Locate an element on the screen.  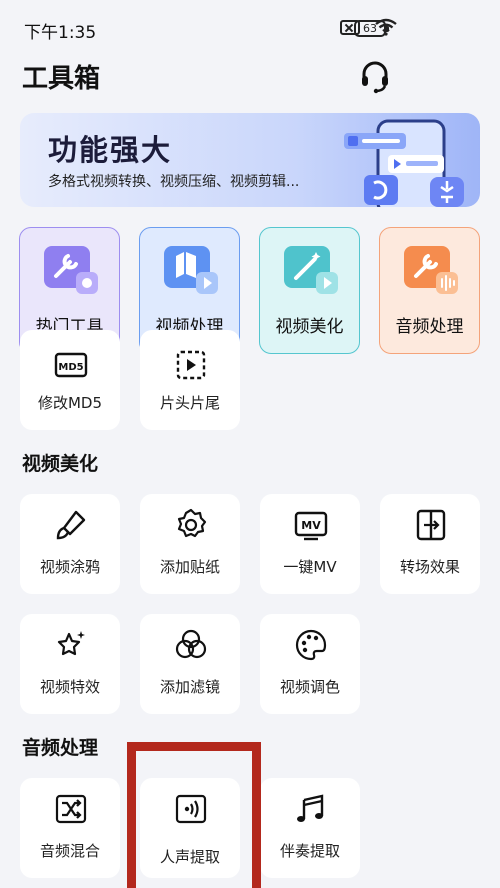
tool-accompaniment-extract: 伴奏提取 is located at coordinates (310, 828).